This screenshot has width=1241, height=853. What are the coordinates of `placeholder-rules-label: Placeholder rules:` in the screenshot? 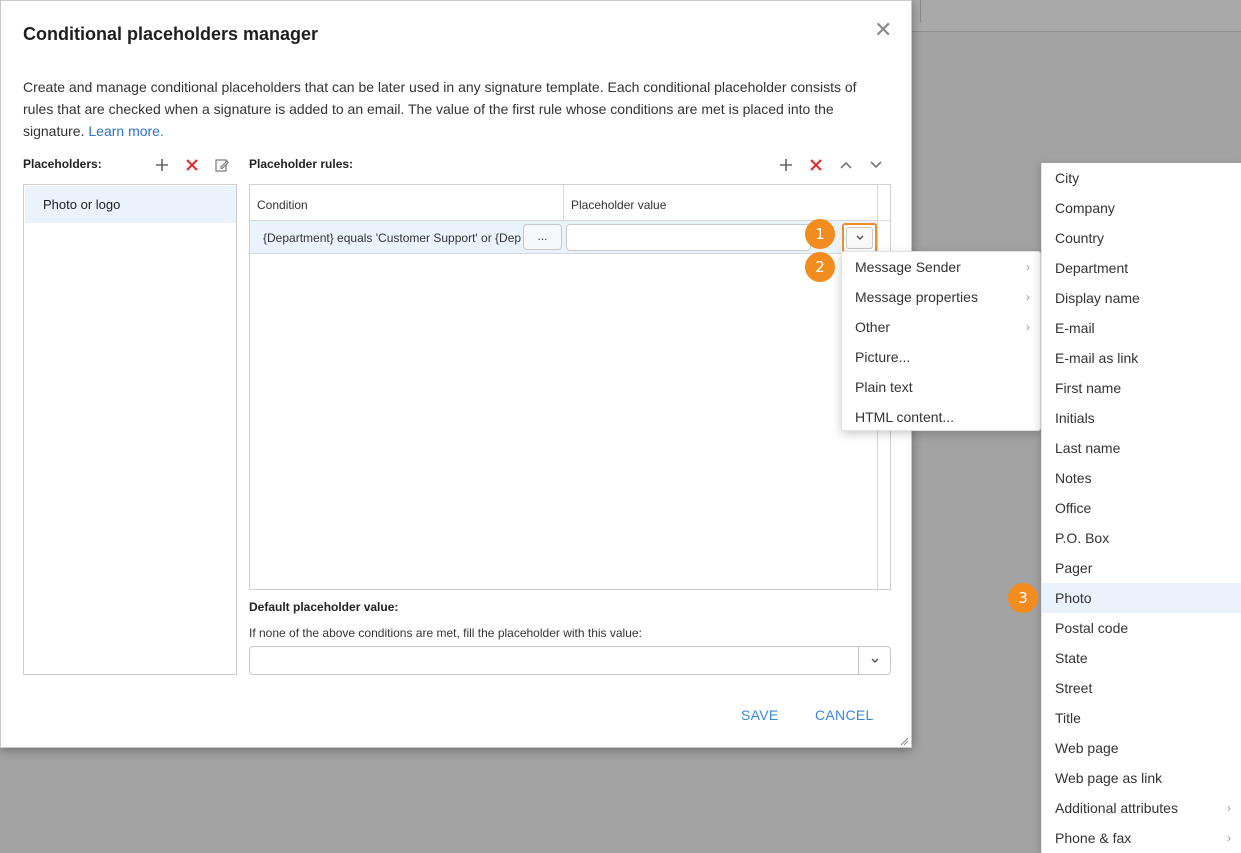 It's located at (301, 164).